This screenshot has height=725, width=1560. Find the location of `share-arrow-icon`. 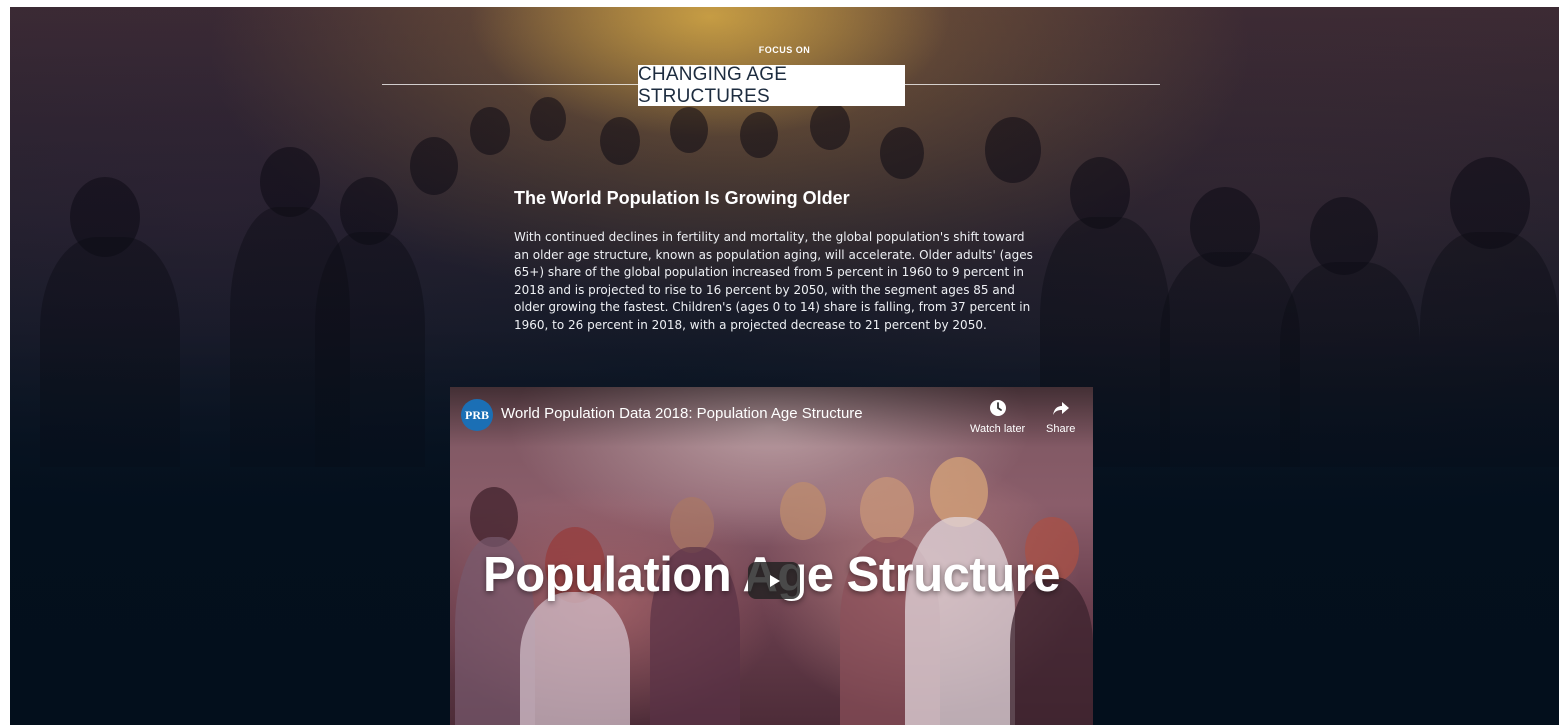

share-arrow-icon is located at coordinates (1060, 408).